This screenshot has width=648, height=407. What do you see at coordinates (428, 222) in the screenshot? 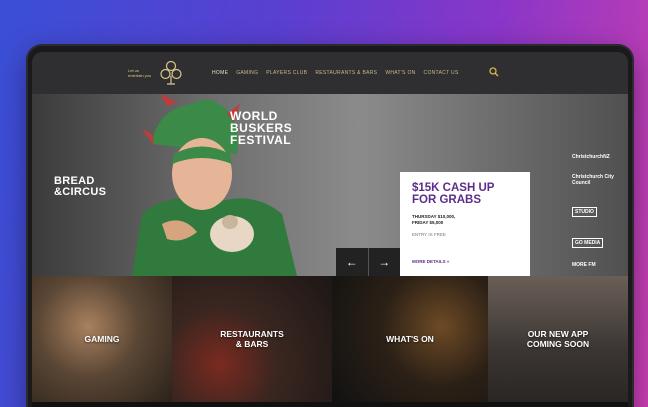
I see `promo-prize-friday: FRIDAY $5,000` at bounding box center [428, 222].